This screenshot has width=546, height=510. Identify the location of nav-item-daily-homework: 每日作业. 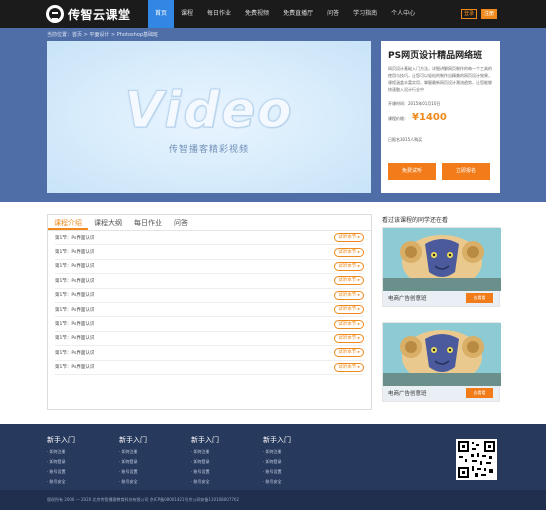
(219, 14).